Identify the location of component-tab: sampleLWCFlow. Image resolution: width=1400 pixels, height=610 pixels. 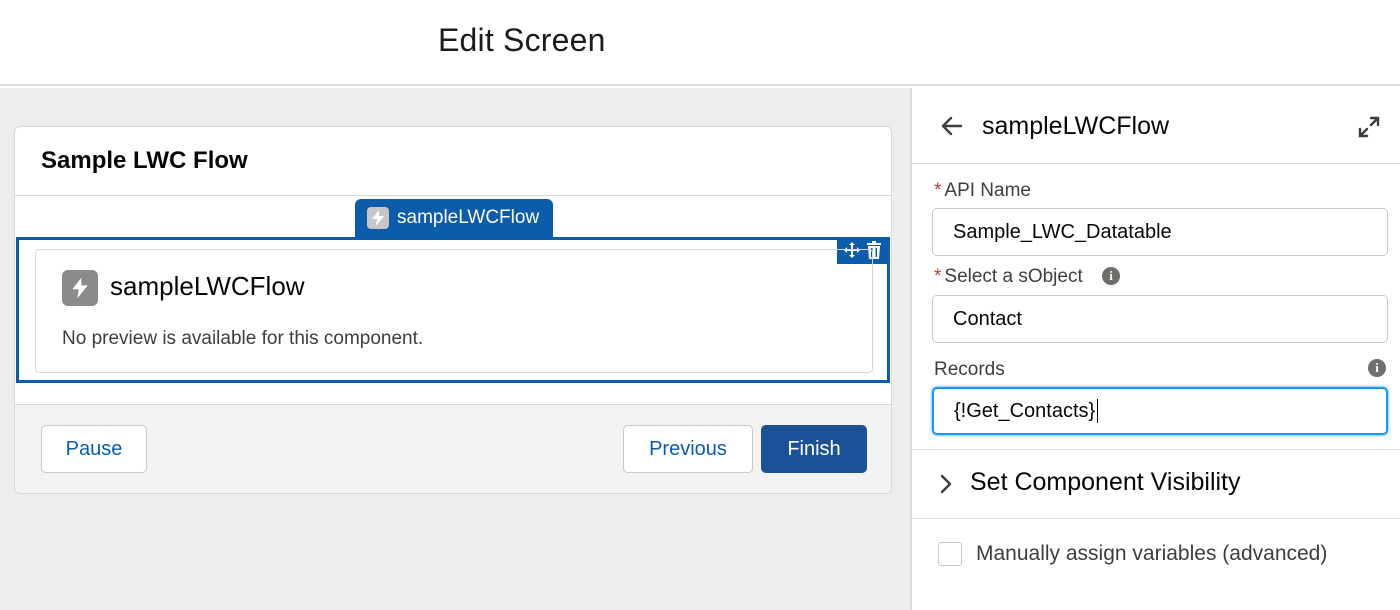
(454, 218).